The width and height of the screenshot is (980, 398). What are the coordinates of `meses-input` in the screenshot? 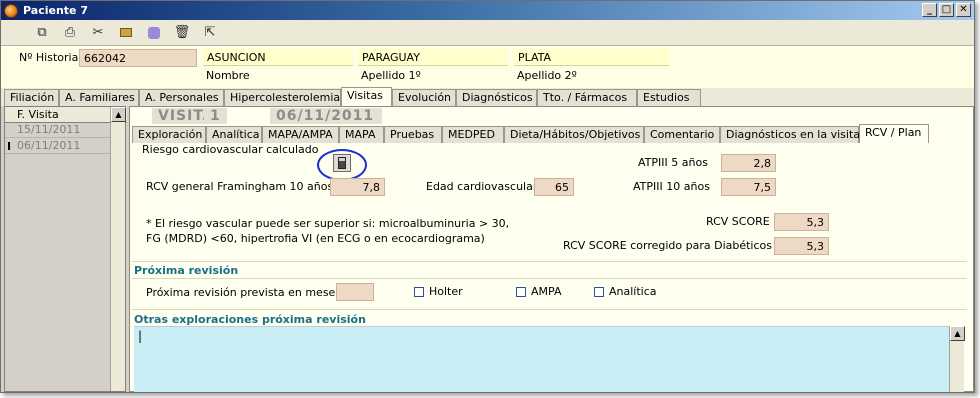 It's located at (355, 292).